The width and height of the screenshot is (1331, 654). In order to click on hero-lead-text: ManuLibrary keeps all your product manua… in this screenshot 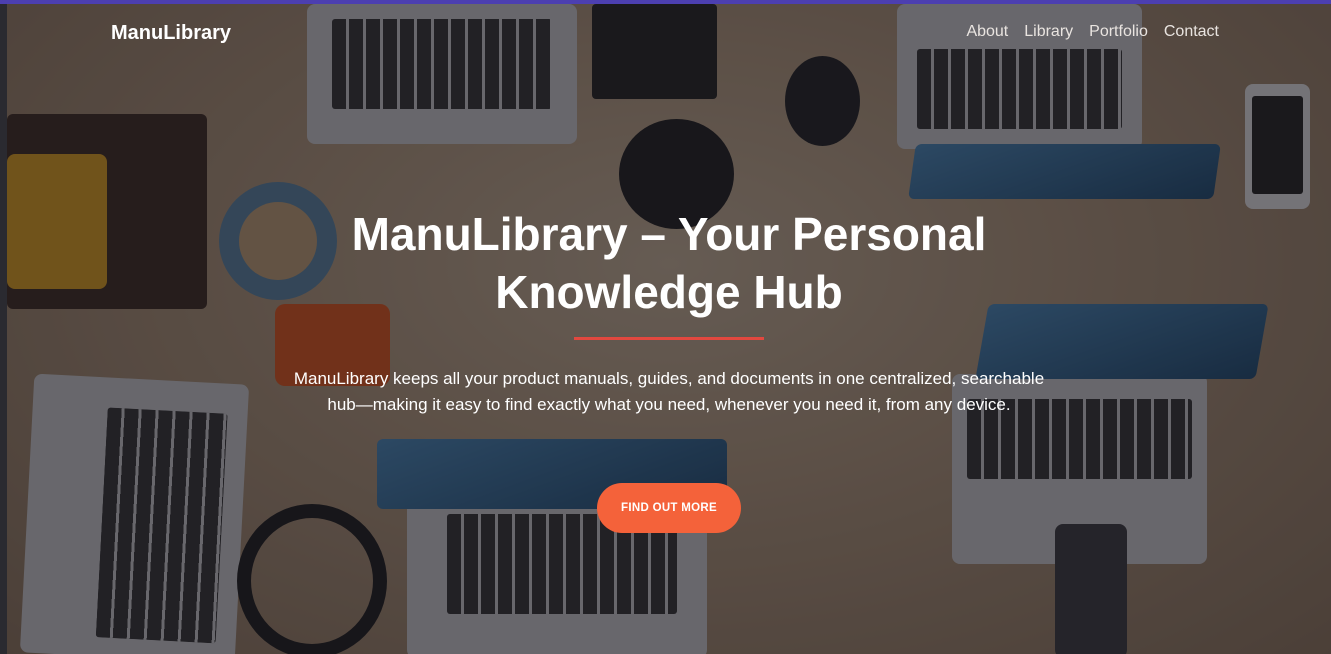, I will do `click(669, 391)`.